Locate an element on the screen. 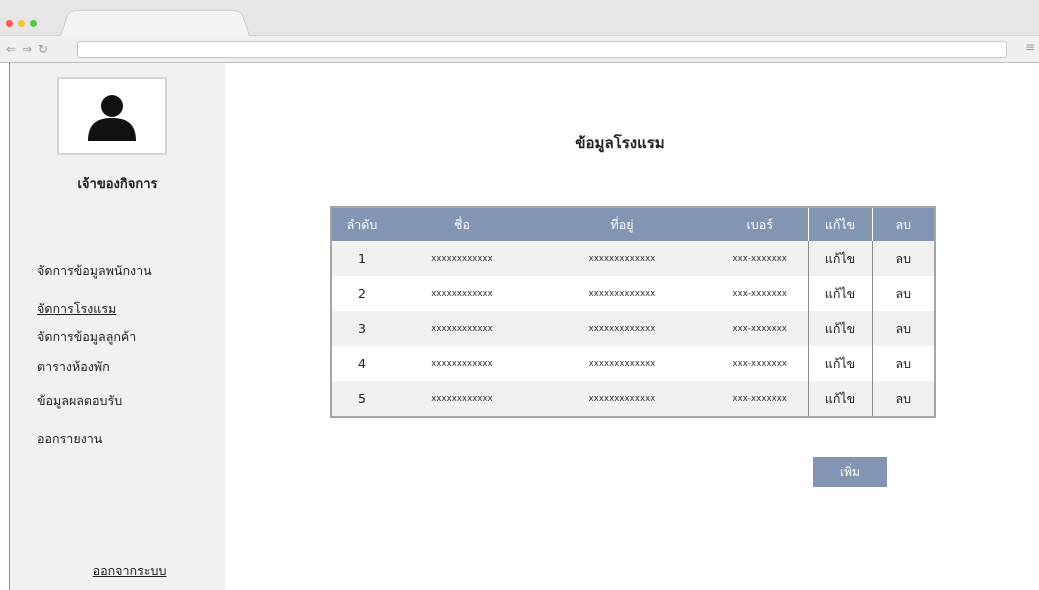  cell-no: 3 is located at coordinates (362, 328).